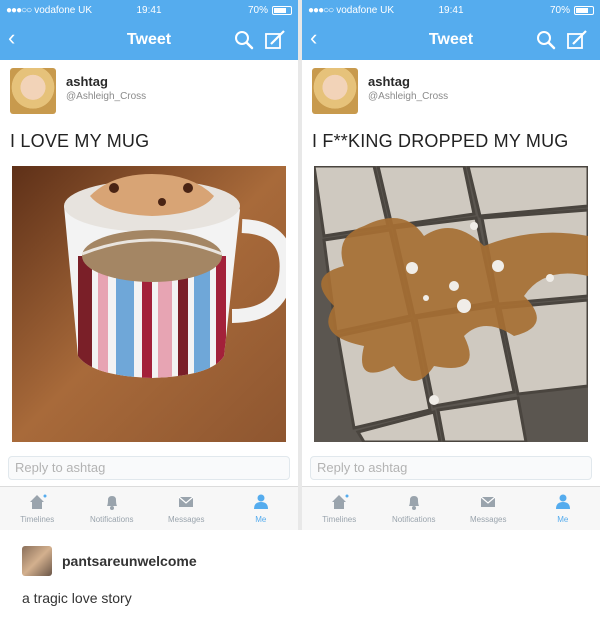  What do you see at coordinates (37, 561) in the screenshot?
I see `commenter-avatar` at bounding box center [37, 561].